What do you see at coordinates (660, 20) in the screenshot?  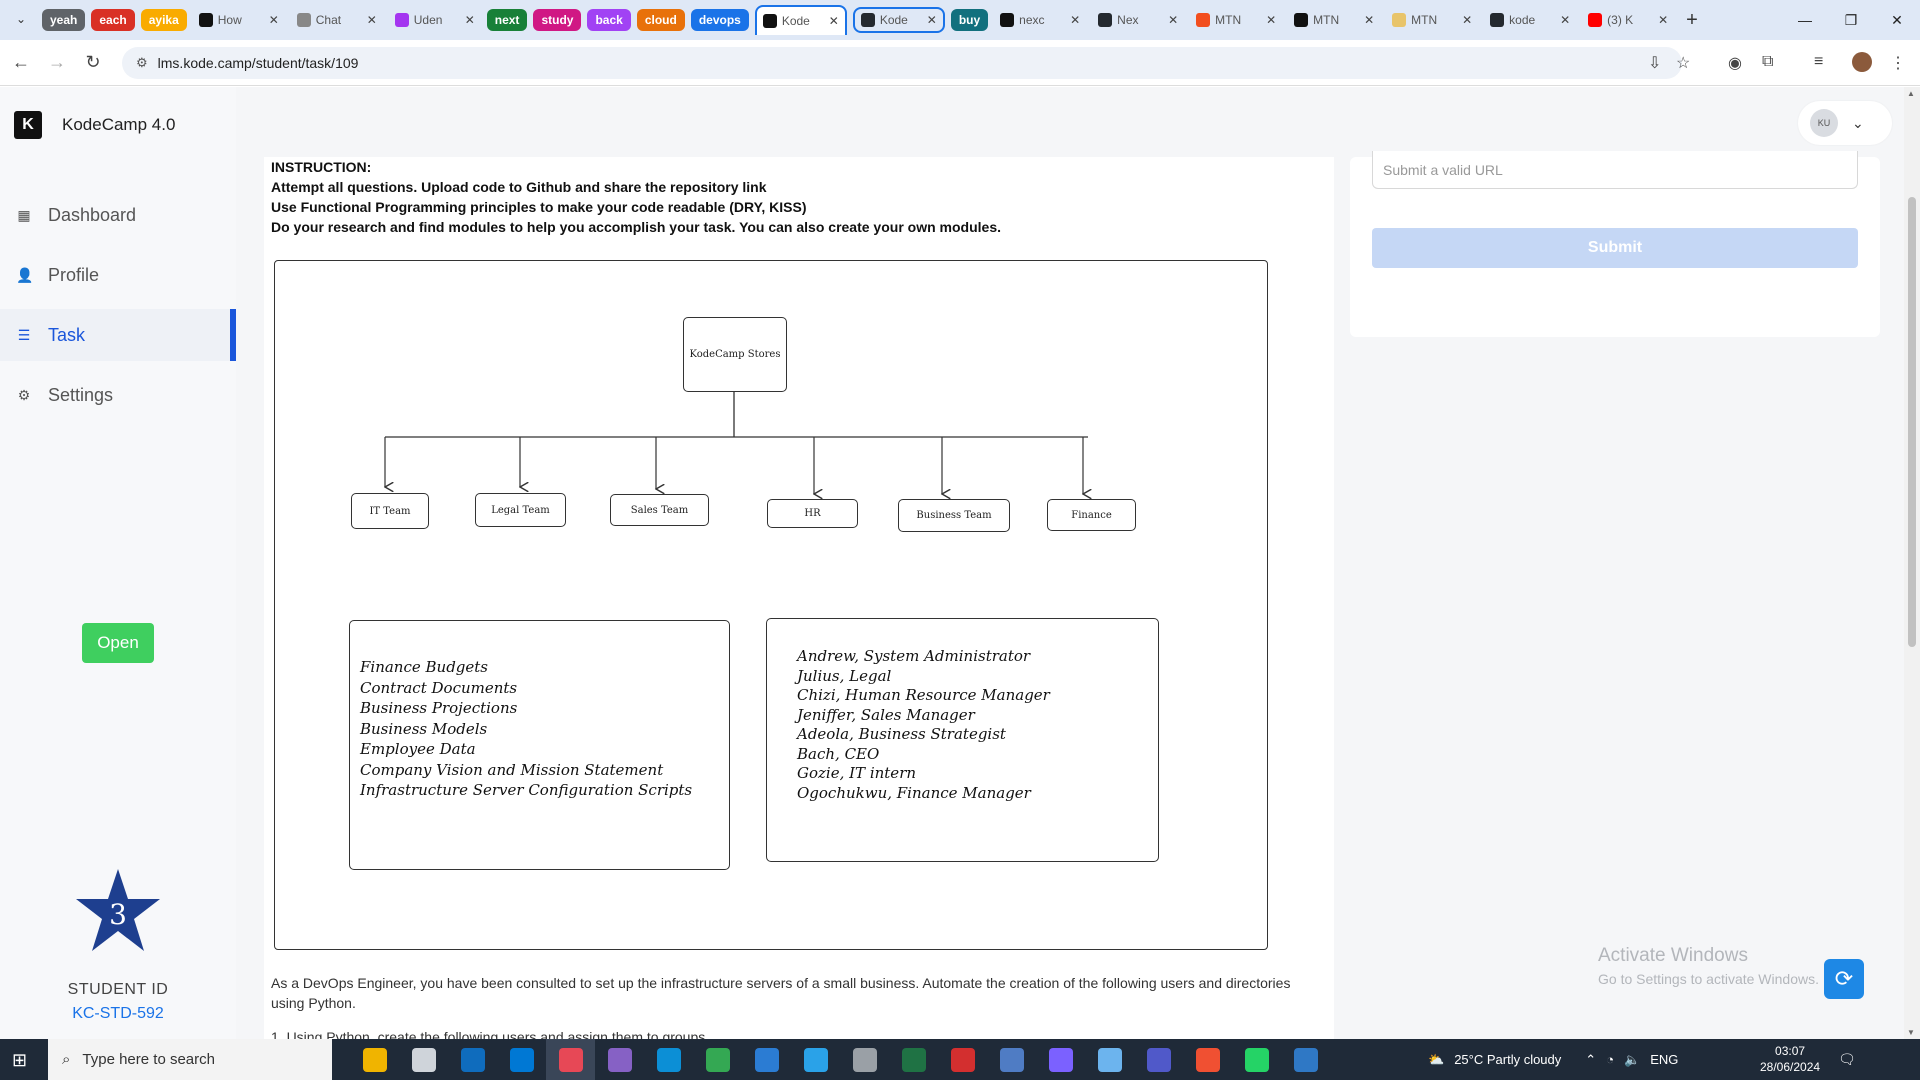 I see `tab-group-label: cloud` at bounding box center [660, 20].